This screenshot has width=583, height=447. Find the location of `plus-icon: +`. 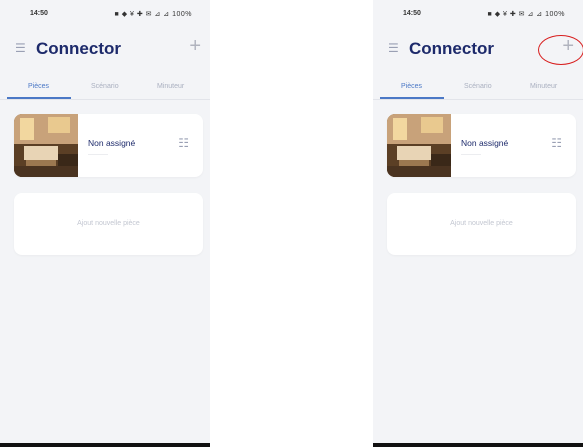

plus-icon: + is located at coordinates (195, 46).